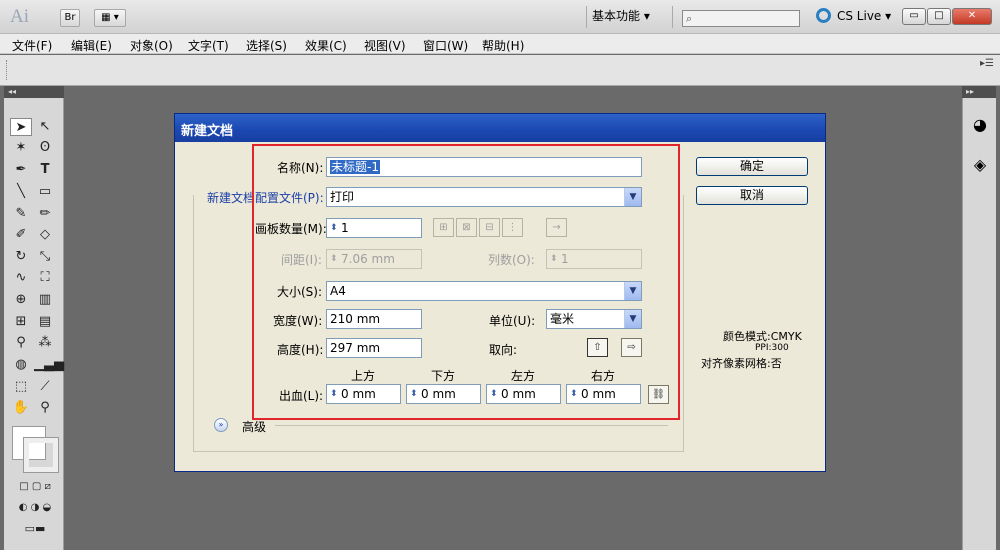  Describe the element at coordinates (500, 17) in the screenshot. I see `app-title-bar: Ai Br ▦ ▾ 基本功能 ▾ ⌕ CS Live ▾ ▭ □ ✕` at that location.